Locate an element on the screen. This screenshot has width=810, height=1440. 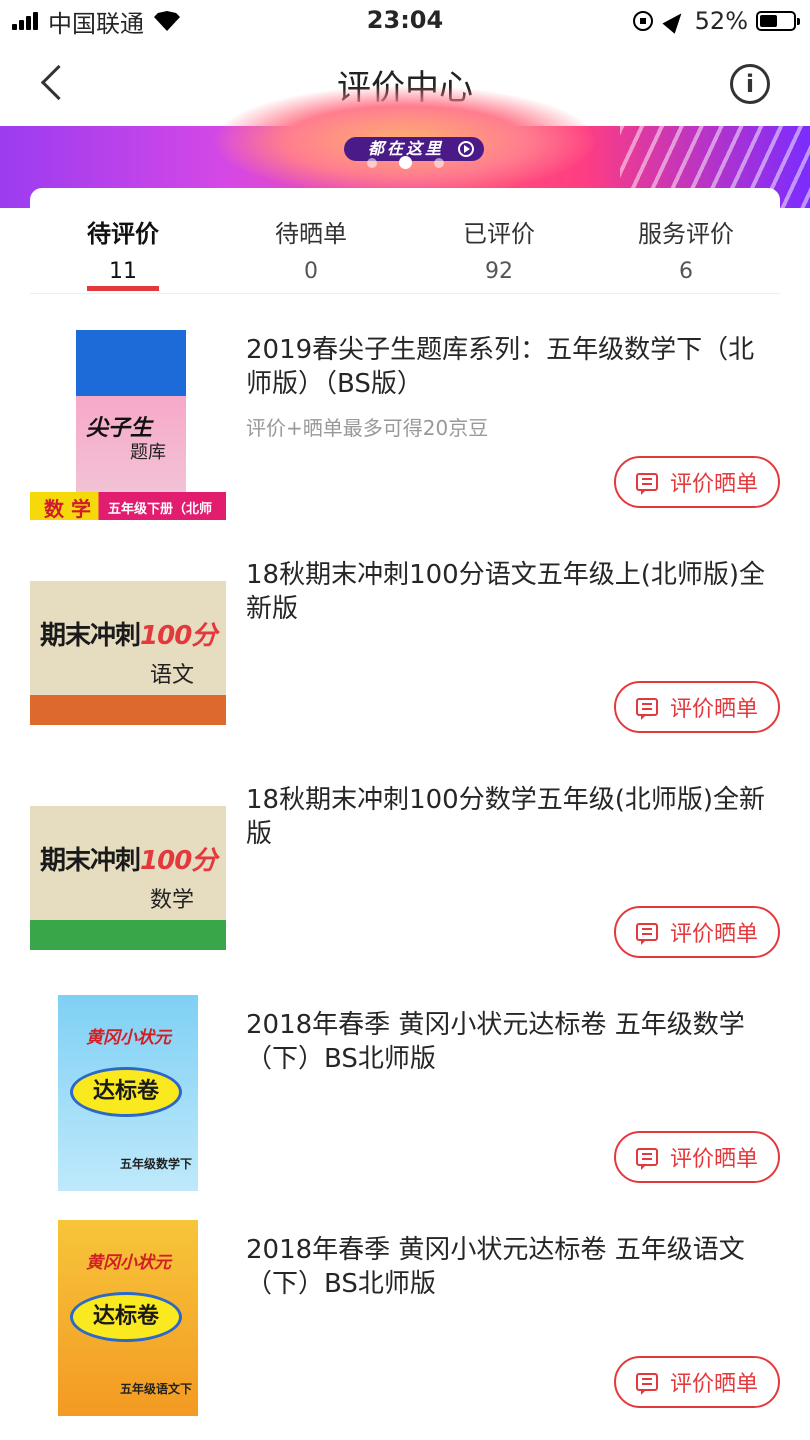
tab-label: 待评价 is located at coordinates (123, 234).